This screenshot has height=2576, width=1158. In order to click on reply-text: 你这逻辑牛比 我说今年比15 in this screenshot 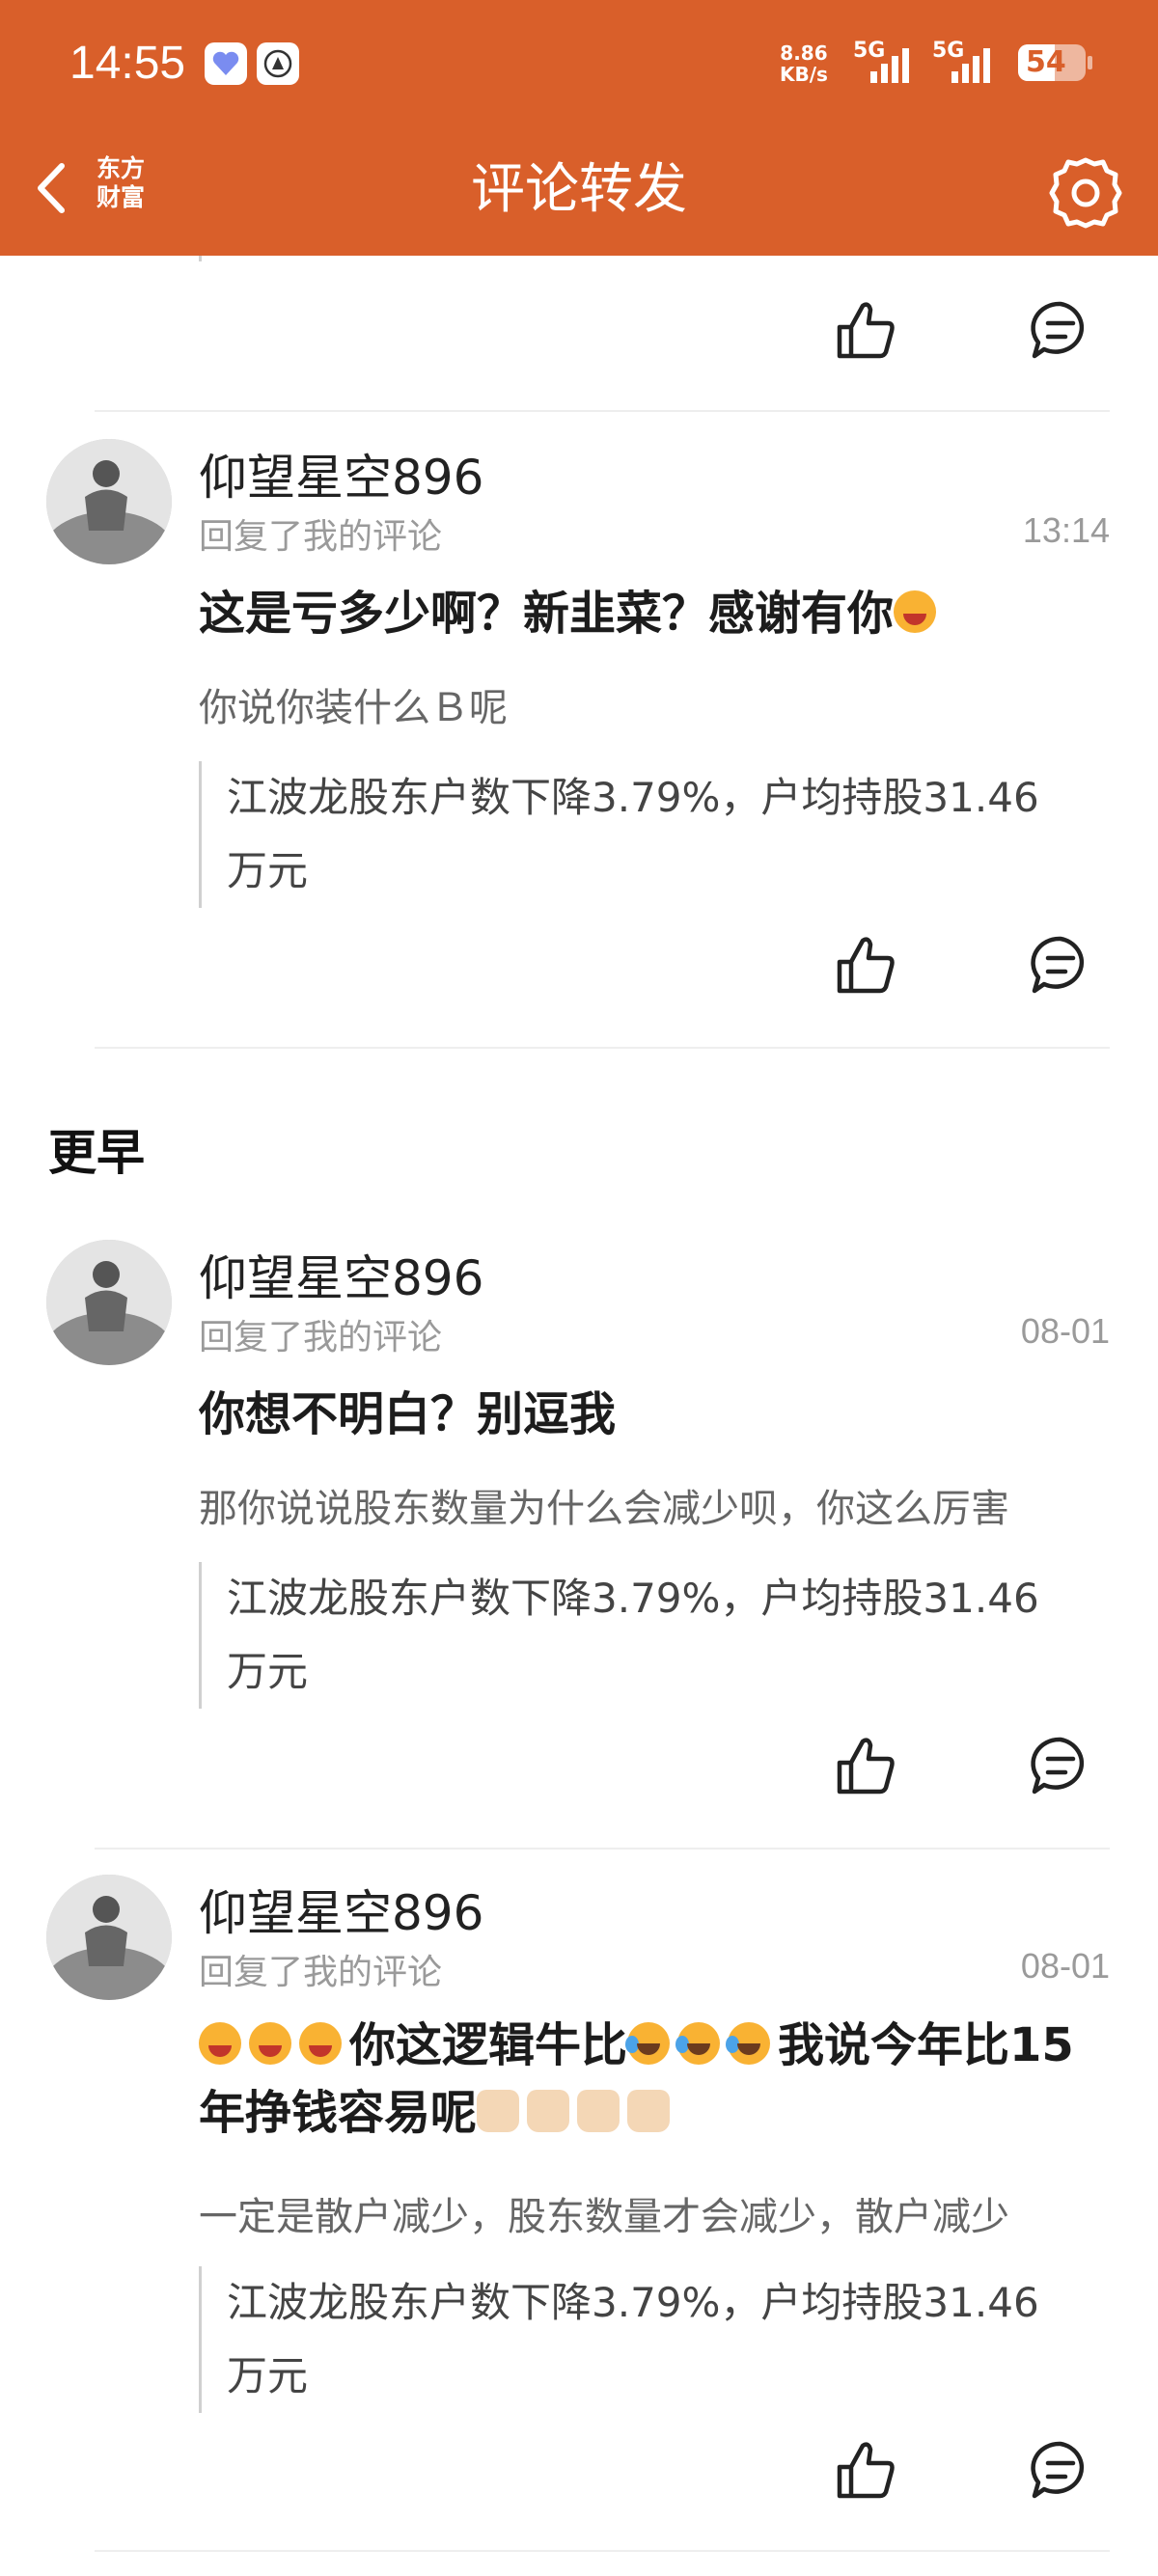, I will do `click(657, 2046)`.